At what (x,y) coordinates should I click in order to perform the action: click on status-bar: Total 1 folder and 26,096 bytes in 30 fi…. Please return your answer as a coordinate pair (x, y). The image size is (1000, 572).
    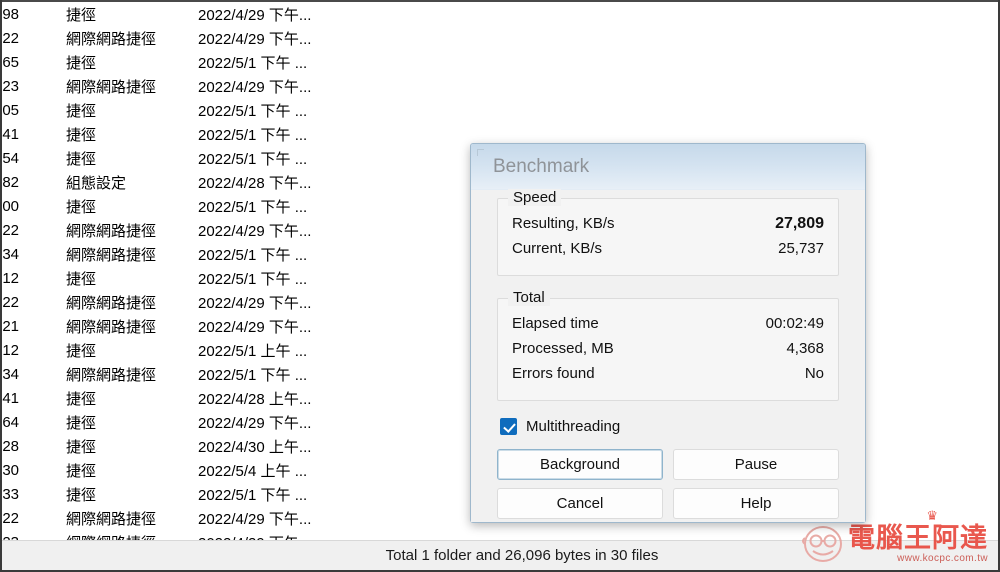
    Looking at the image, I should click on (500, 555).